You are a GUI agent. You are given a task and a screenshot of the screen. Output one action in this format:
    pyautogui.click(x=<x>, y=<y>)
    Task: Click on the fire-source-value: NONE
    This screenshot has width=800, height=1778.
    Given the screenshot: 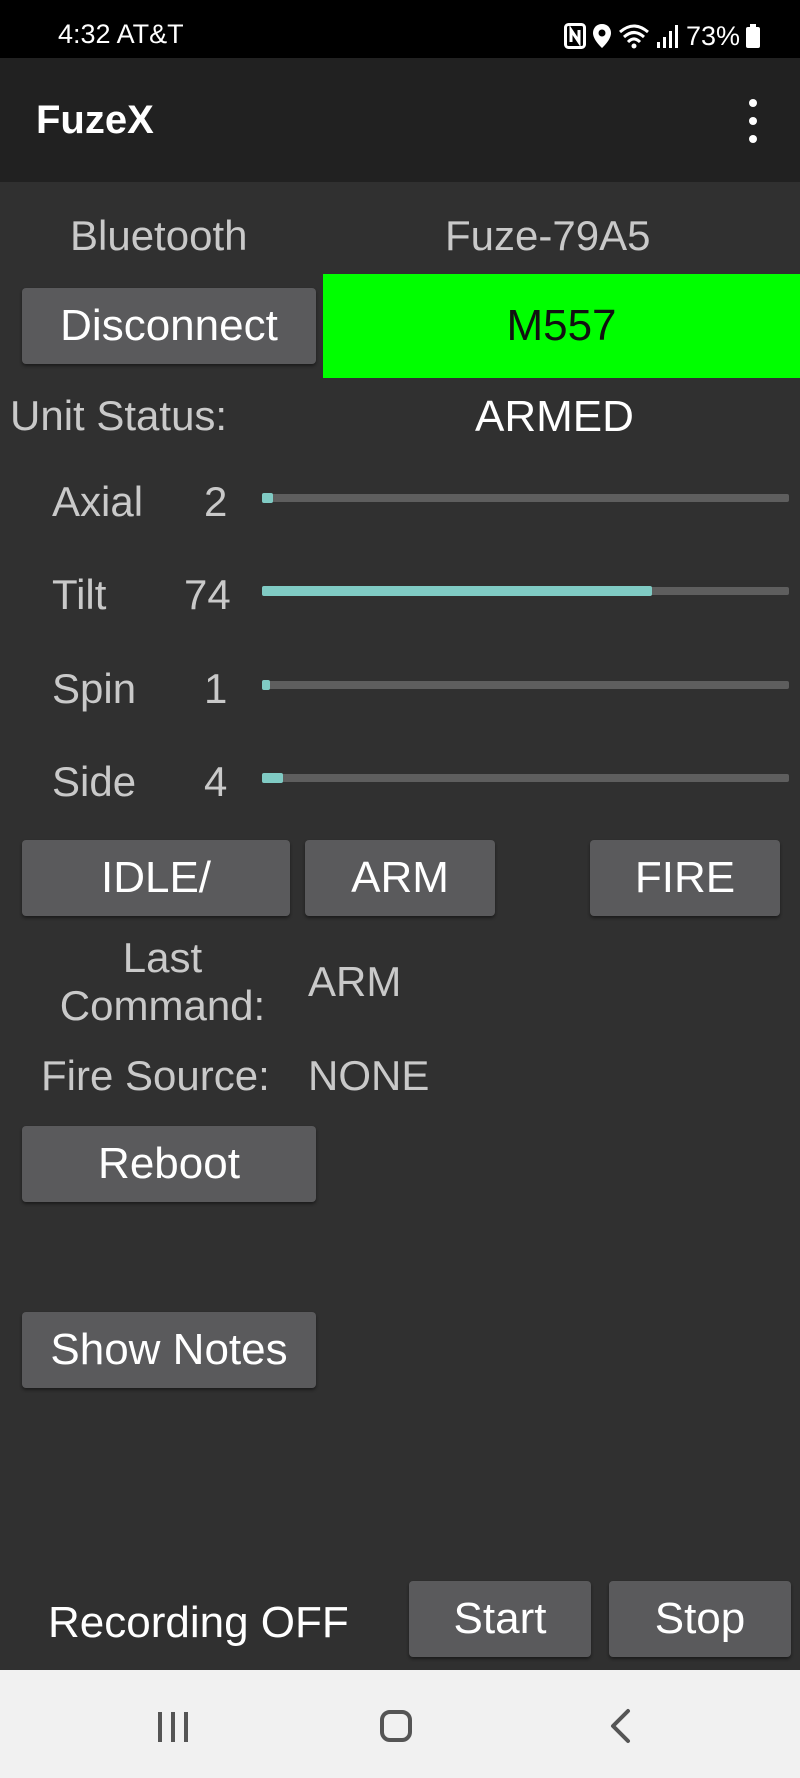 What is the action you would take?
    pyautogui.click(x=369, y=1075)
    